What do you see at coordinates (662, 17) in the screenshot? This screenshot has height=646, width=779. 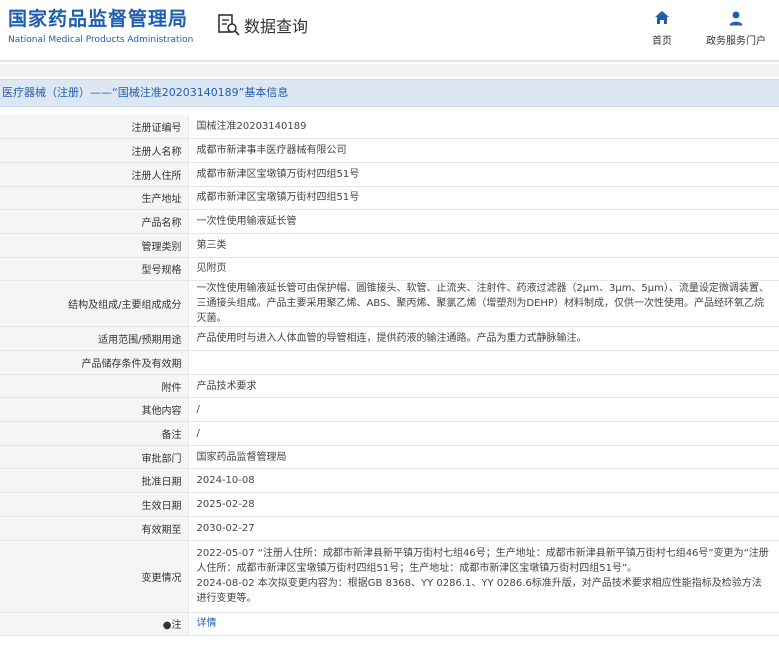 I see `home-icon` at bounding box center [662, 17].